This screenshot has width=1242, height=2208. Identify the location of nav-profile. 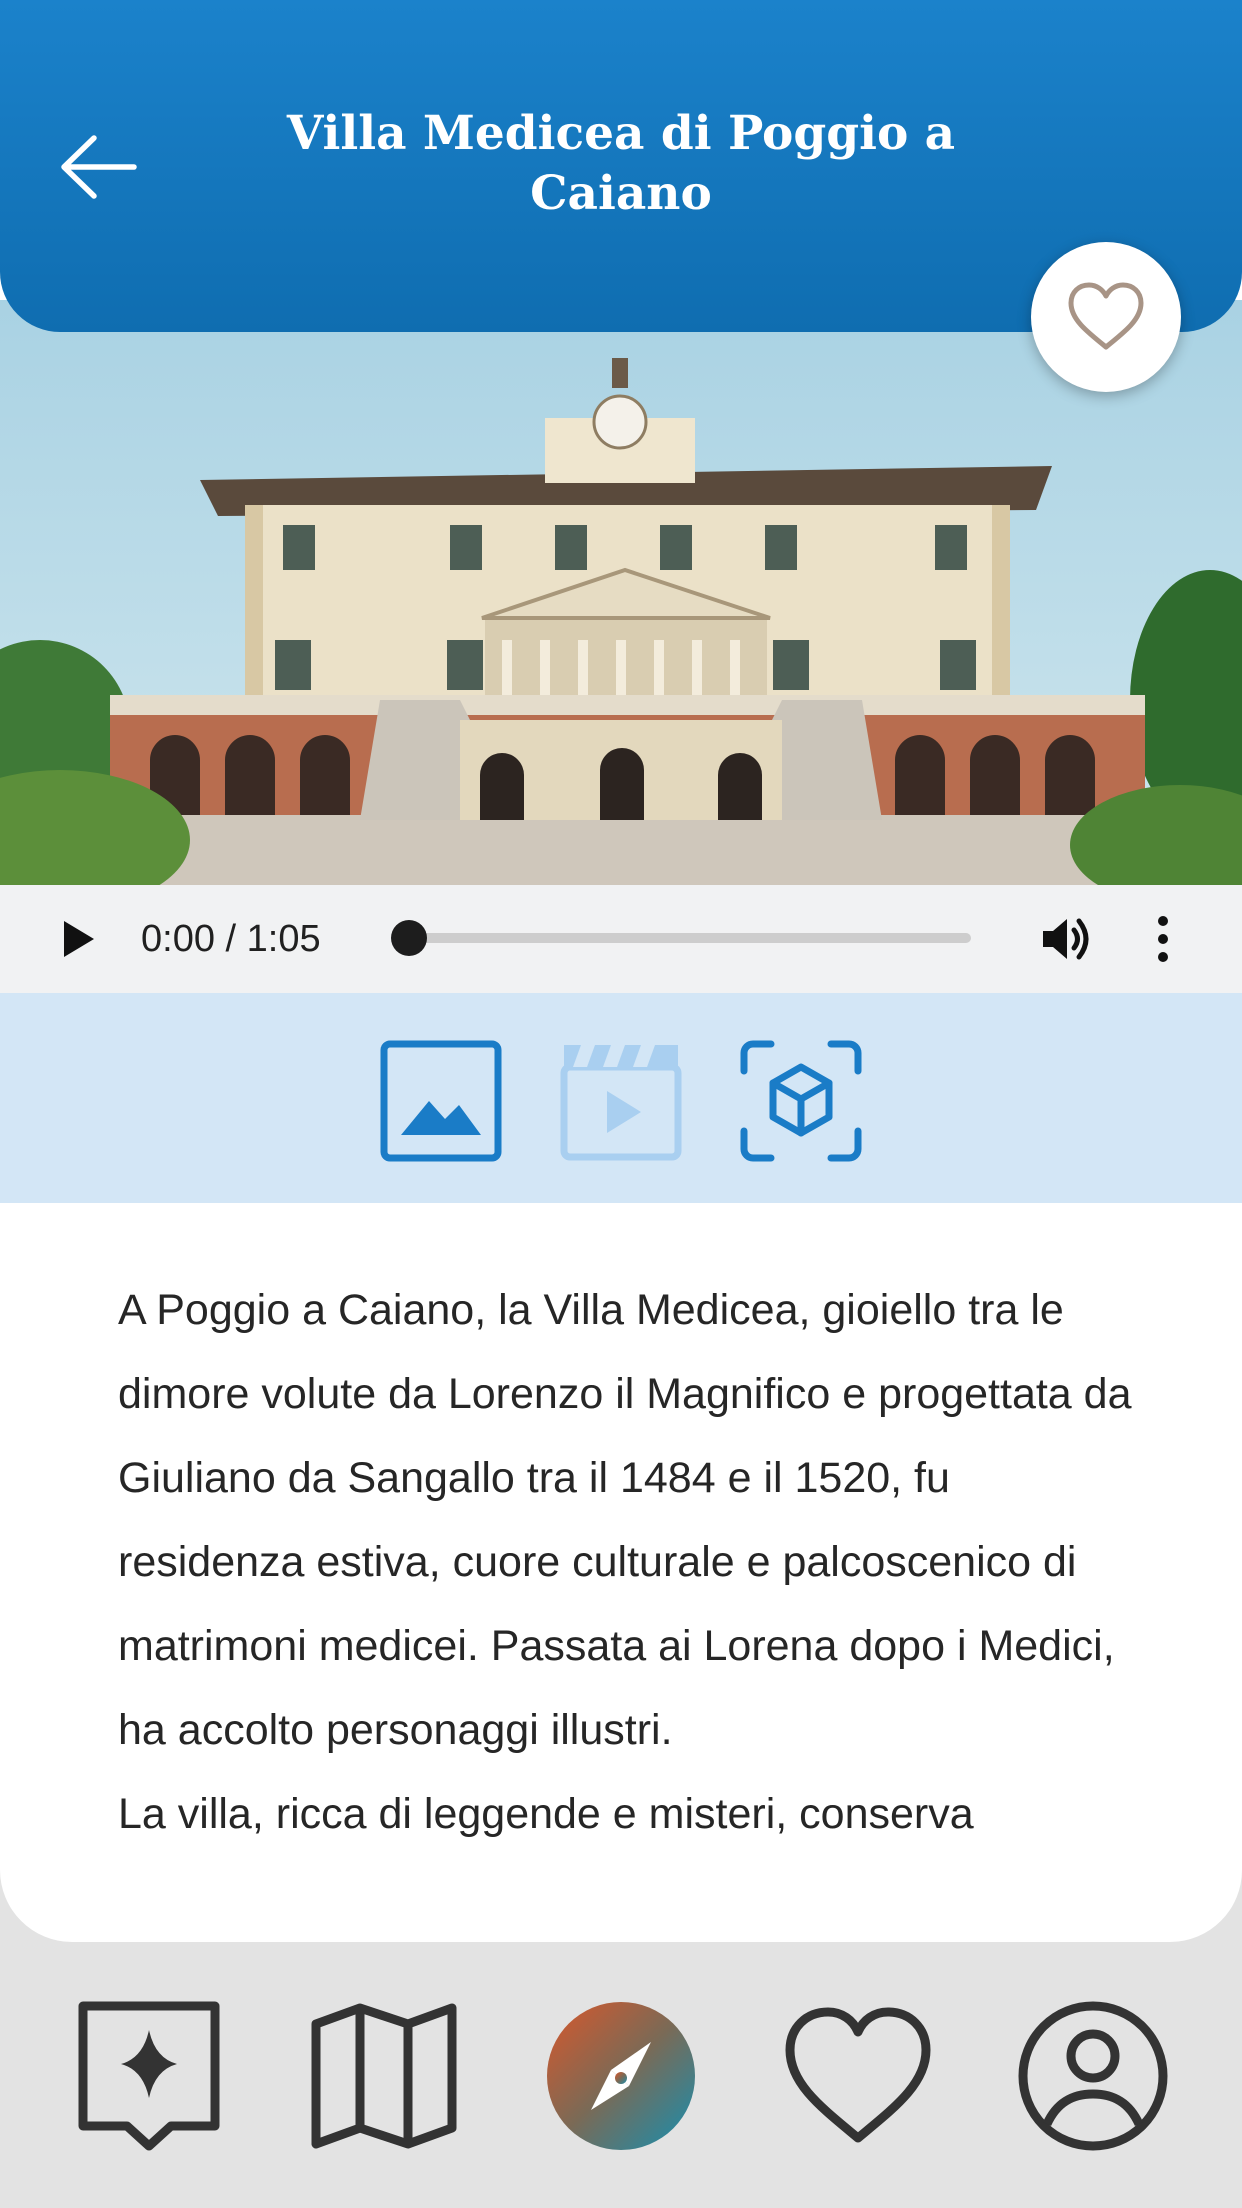
(1093, 2076).